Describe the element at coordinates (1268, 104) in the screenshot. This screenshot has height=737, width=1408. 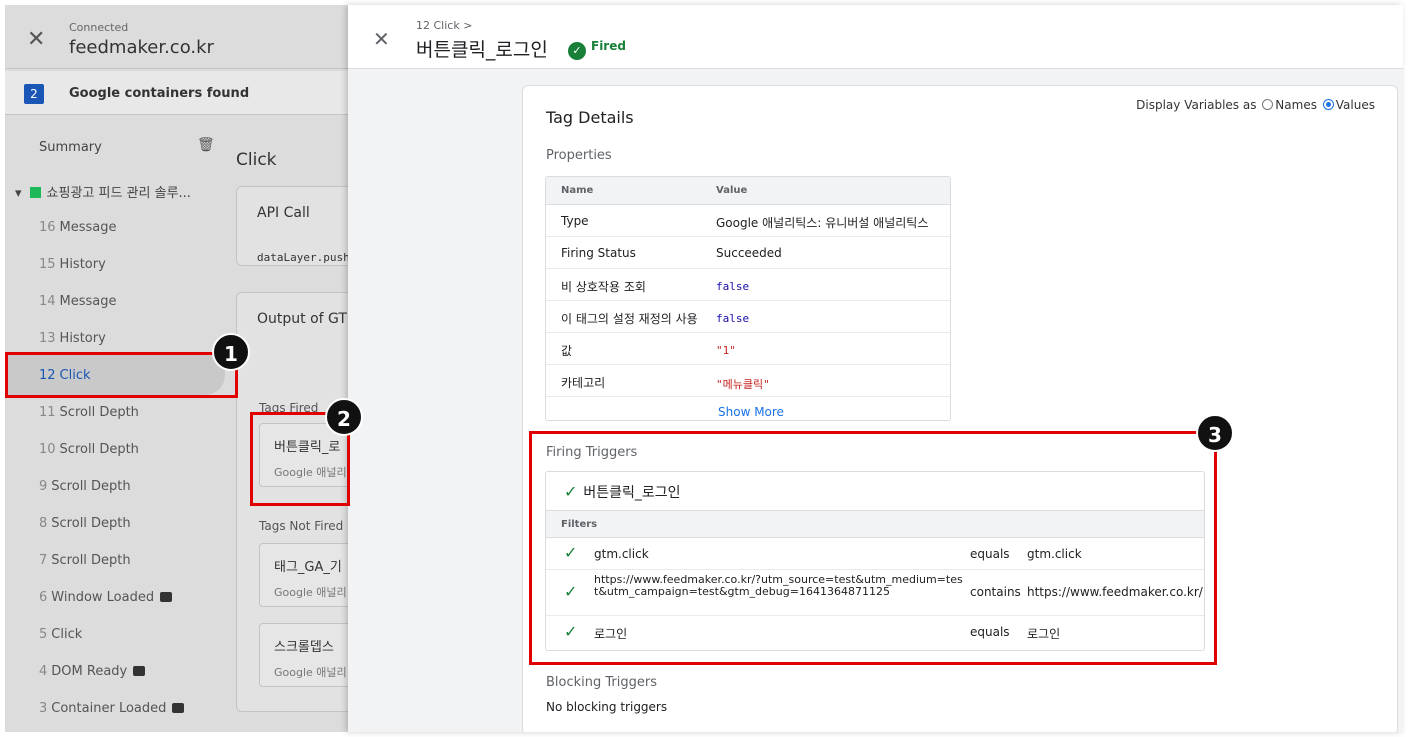
I see `names-radio` at that location.